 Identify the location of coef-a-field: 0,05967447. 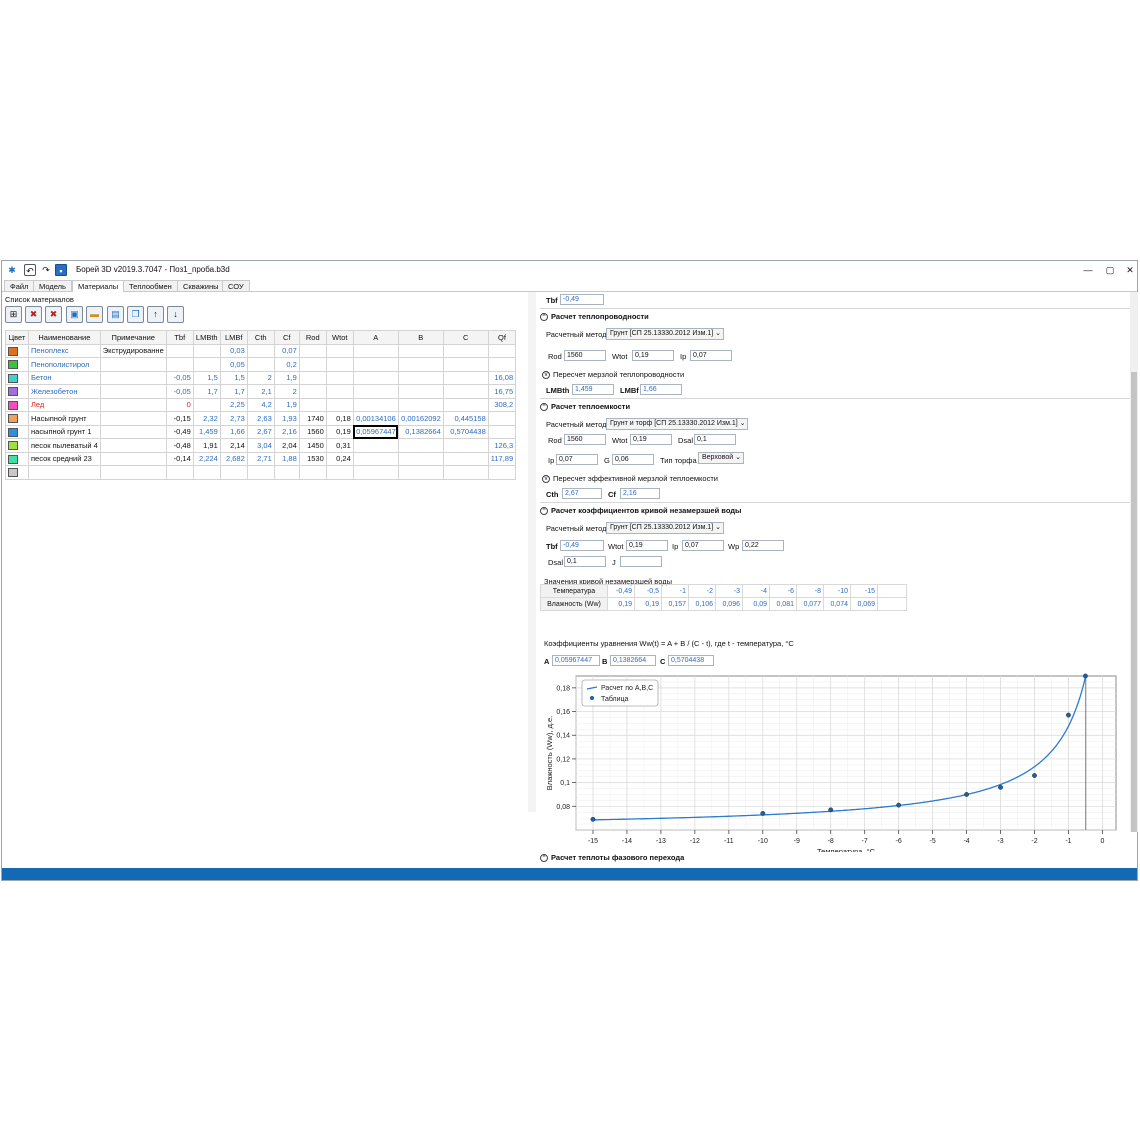
(576, 660).